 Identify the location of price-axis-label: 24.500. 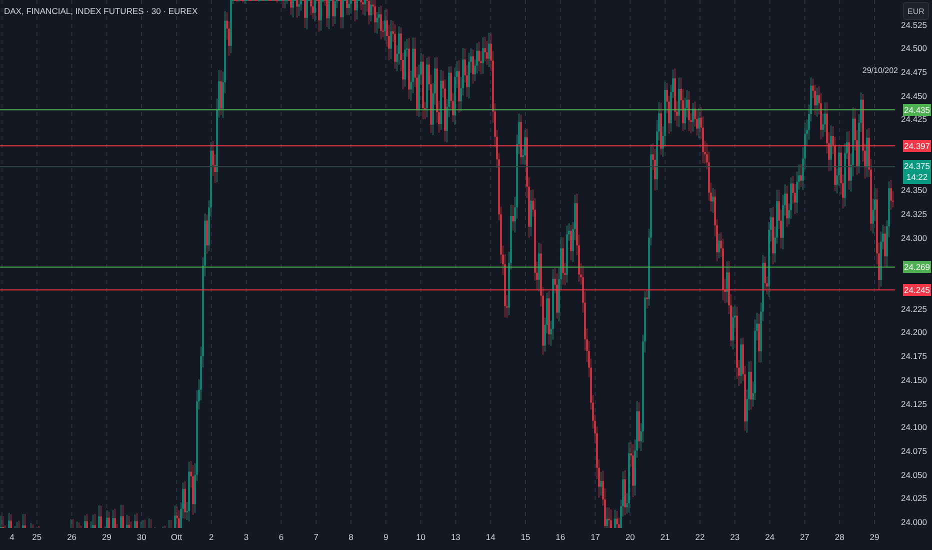
(914, 48).